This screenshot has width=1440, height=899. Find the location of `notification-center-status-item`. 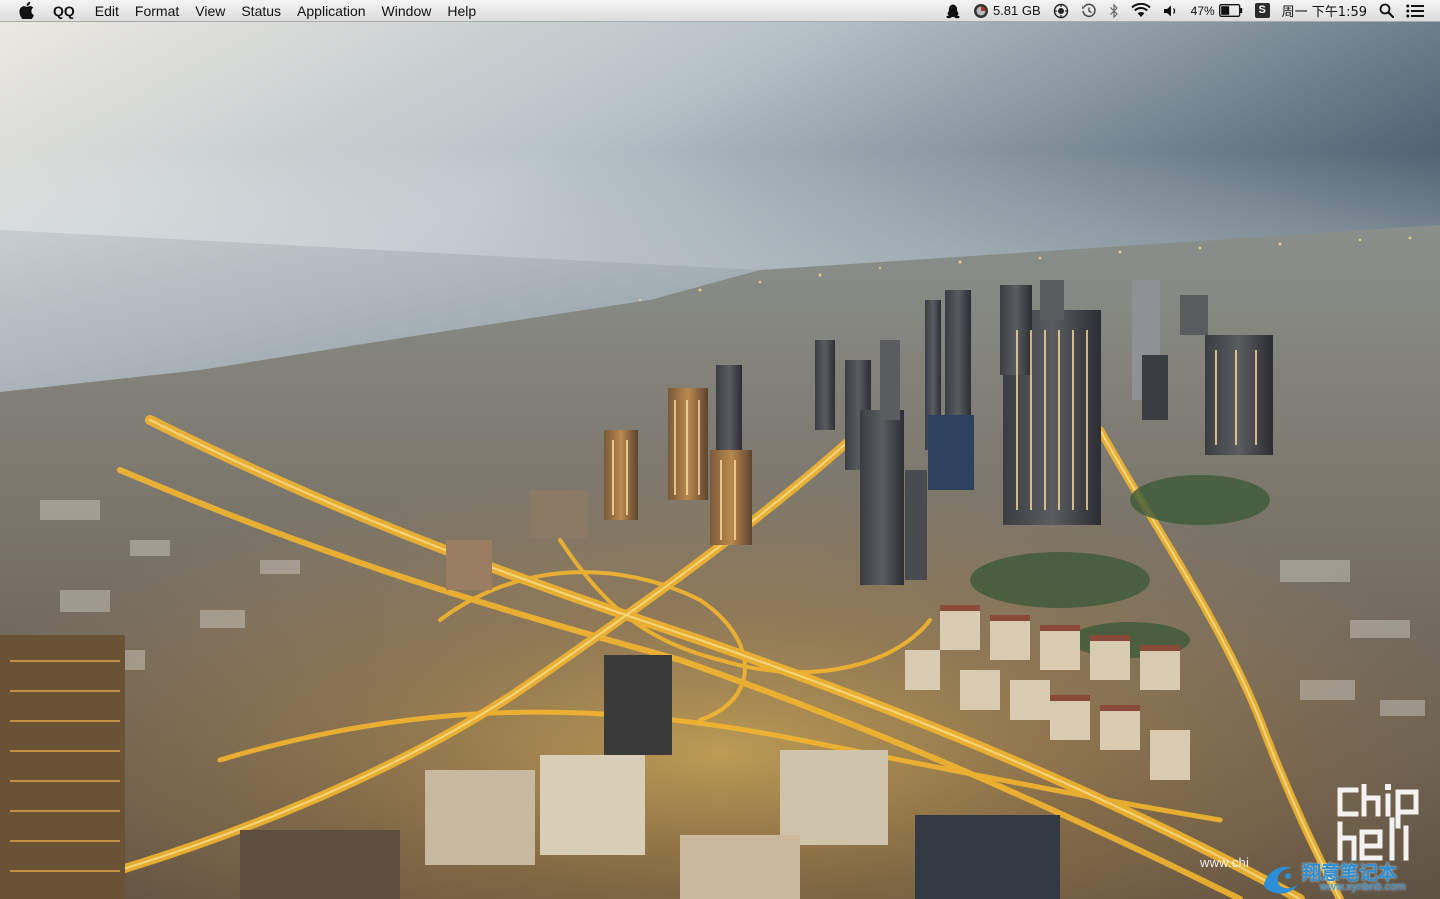

notification-center-status-item is located at coordinates (1415, 11).